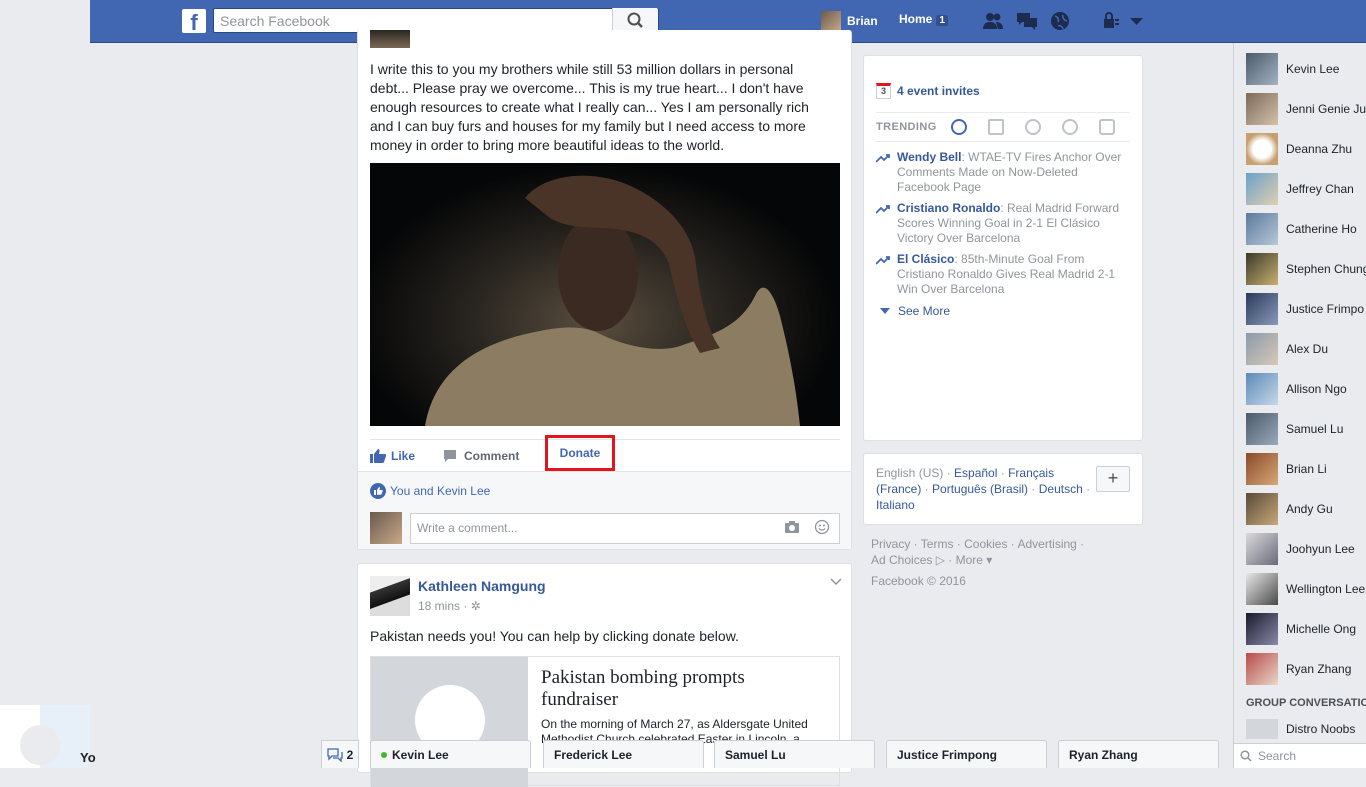  Describe the element at coordinates (45, 384) in the screenshot. I see `left-background` at that location.